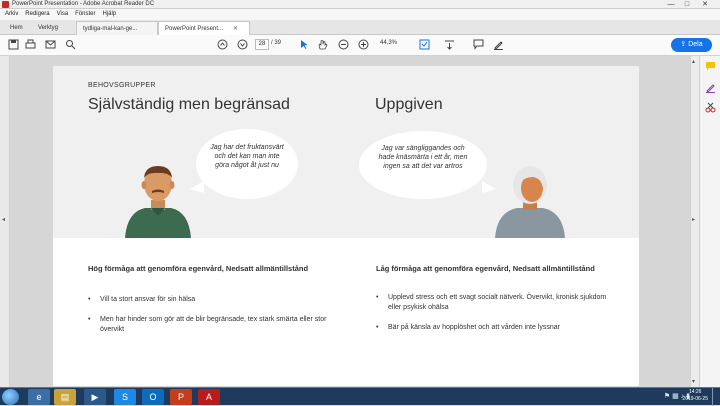 This screenshot has width=720, height=406. What do you see at coordinates (304, 45) in the screenshot?
I see `select-cursor-icon` at bounding box center [304, 45].